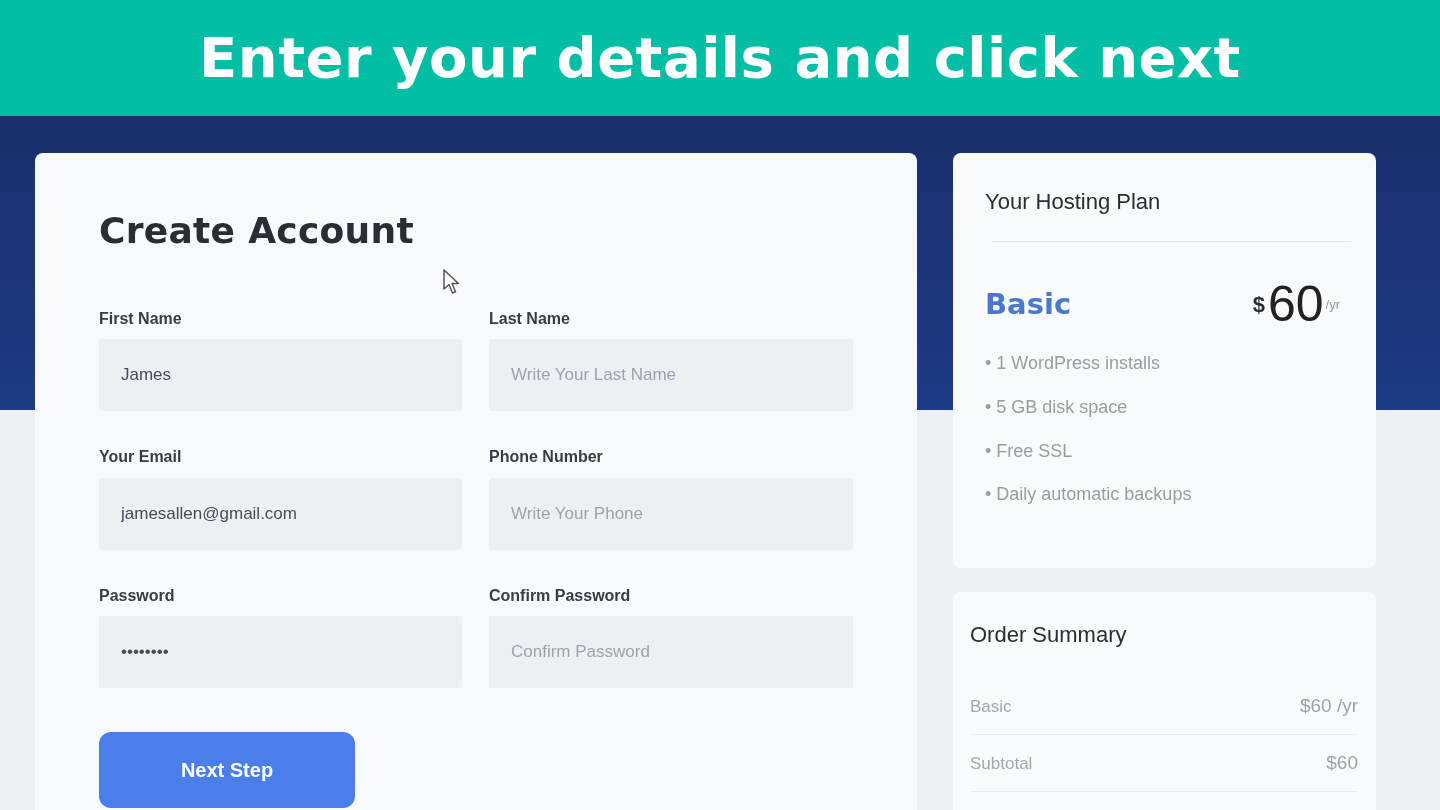  I want to click on card-title: Order Summary, so click(1049, 635).